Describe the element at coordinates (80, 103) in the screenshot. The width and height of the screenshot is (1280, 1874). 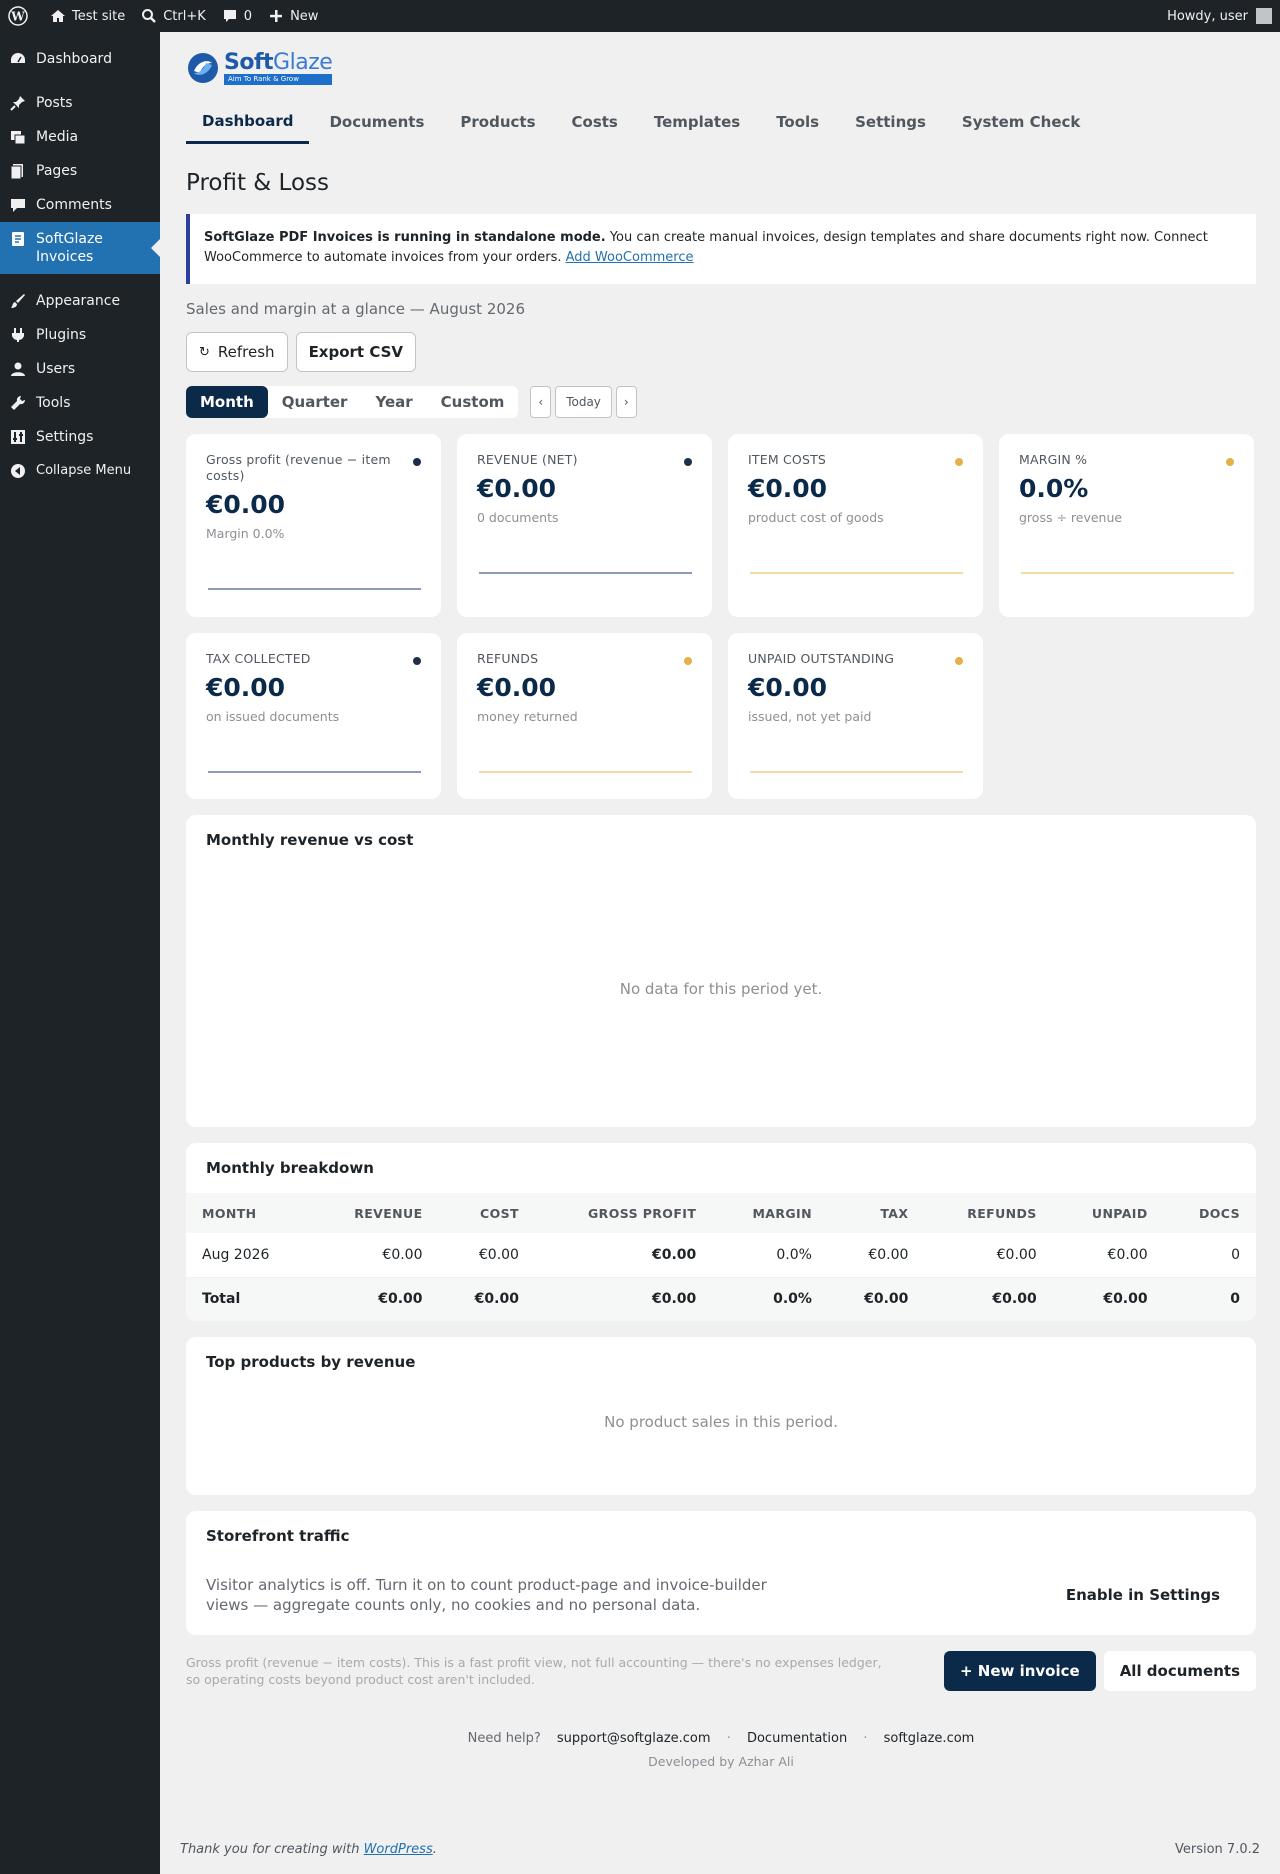
I see `sidebar-item-posts: Posts` at that location.